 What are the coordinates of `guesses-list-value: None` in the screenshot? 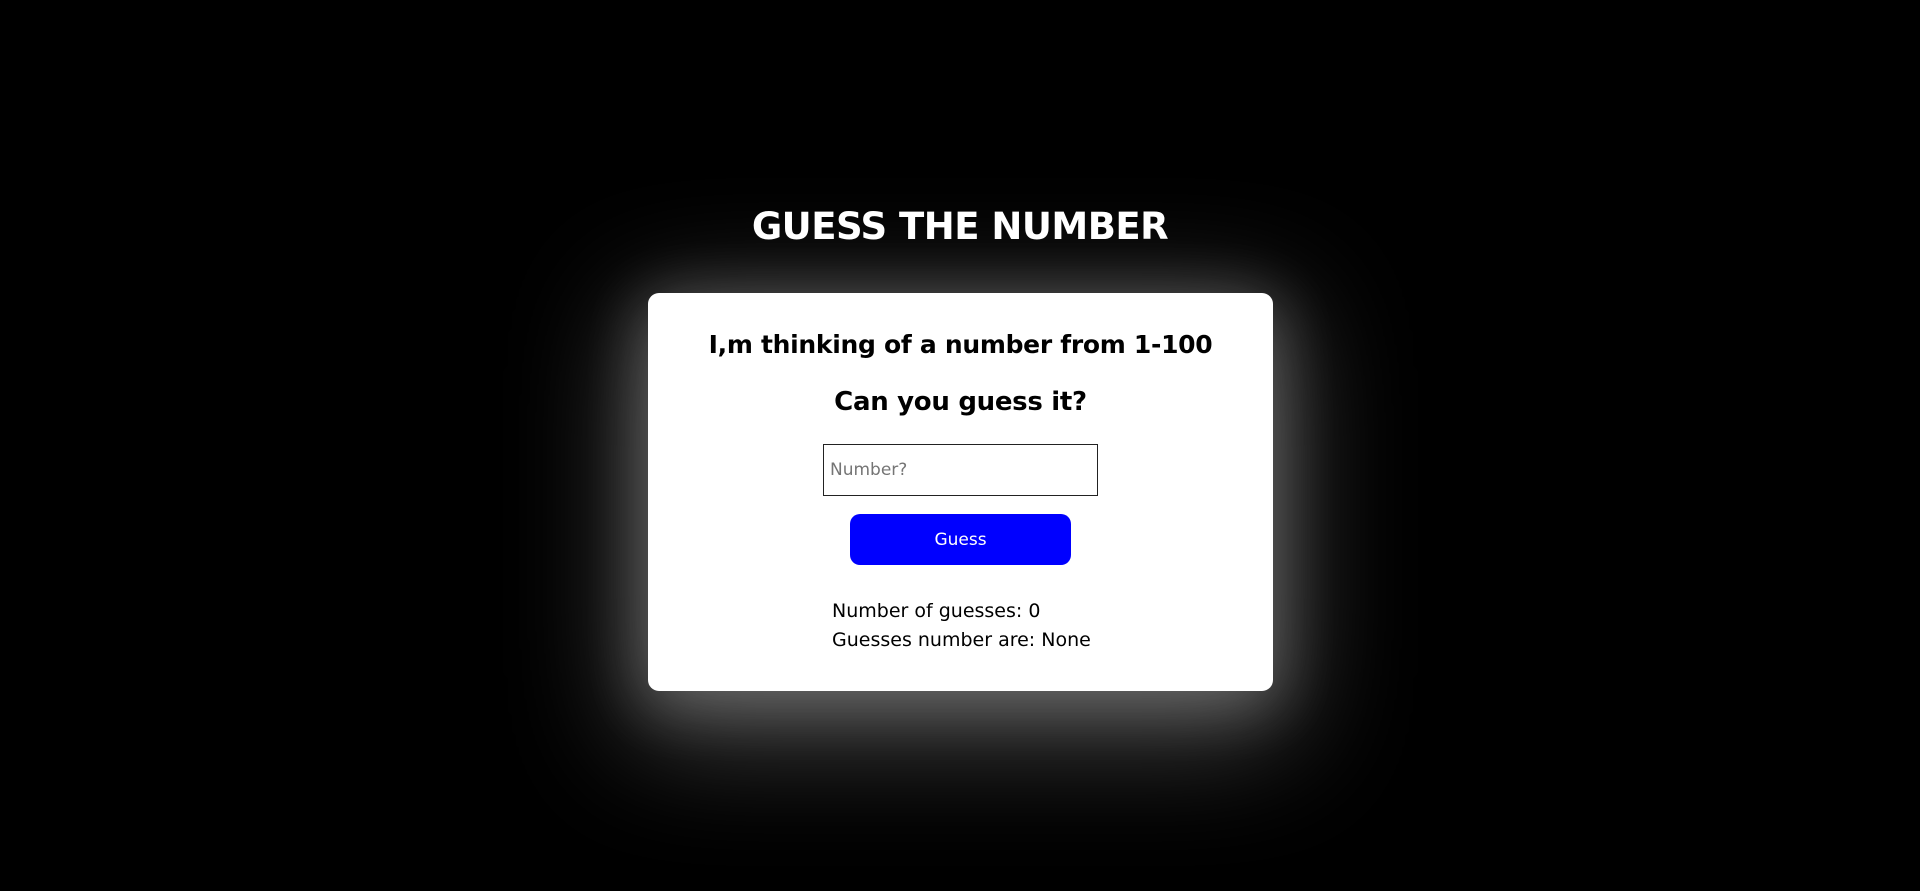 It's located at (1066, 640).